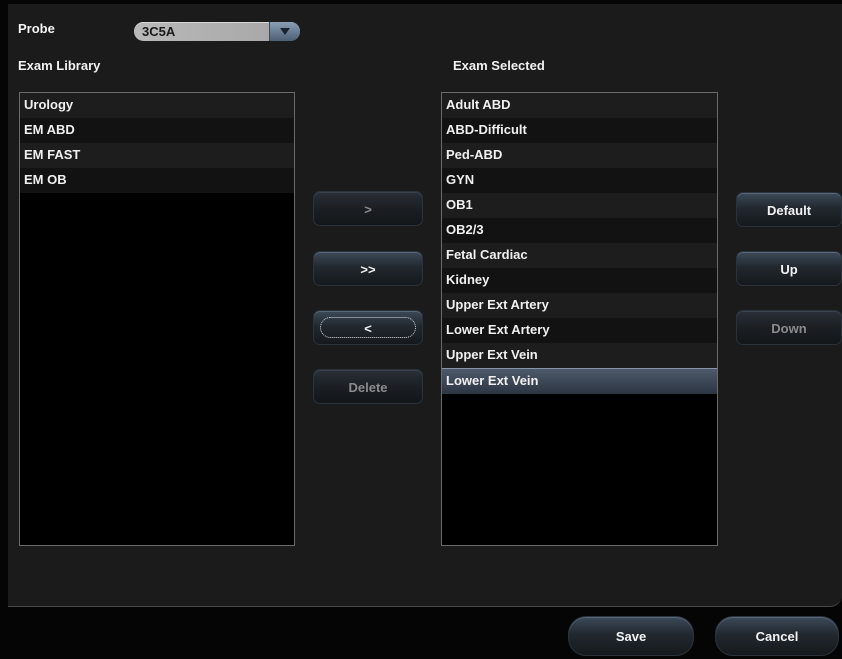 This screenshot has height=659, width=842. I want to click on exam-selected-item: OB2/3, so click(579, 230).